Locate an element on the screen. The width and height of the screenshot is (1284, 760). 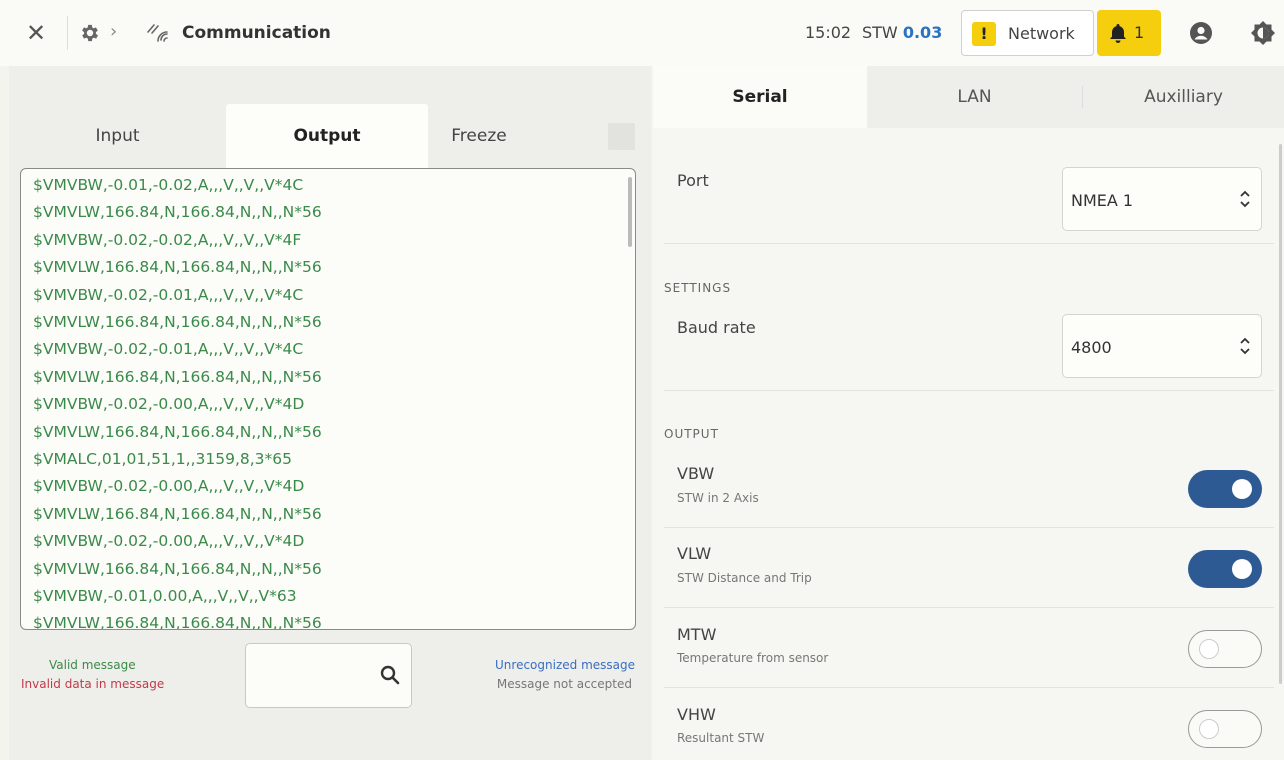
gear-icon is located at coordinates (90, 33).